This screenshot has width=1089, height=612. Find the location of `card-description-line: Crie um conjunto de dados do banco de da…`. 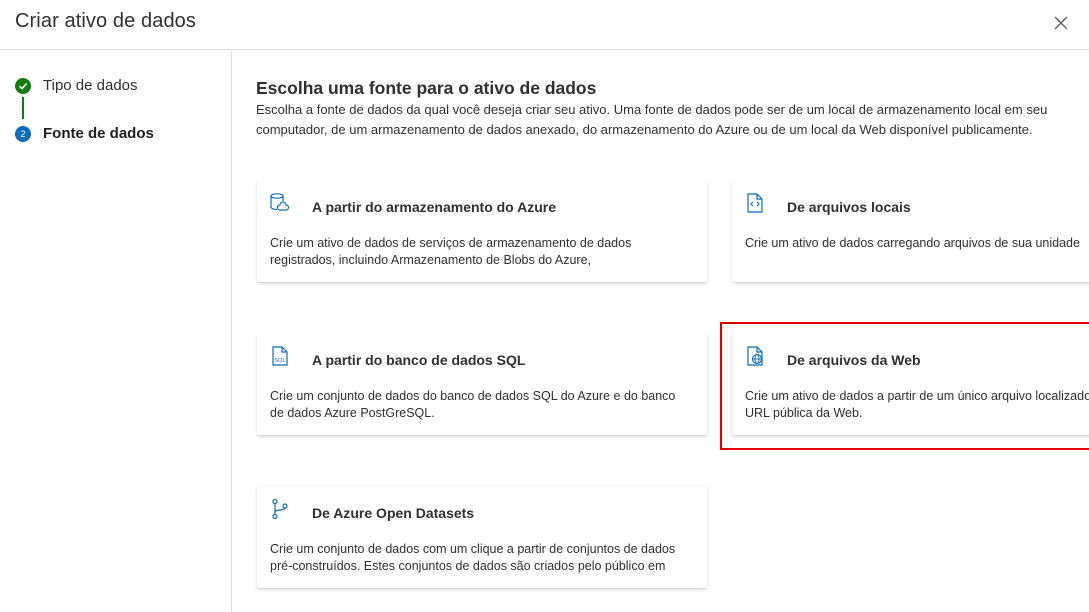

card-description-line: Crie um conjunto de dados do banco de da… is located at coordinates (473, 396).